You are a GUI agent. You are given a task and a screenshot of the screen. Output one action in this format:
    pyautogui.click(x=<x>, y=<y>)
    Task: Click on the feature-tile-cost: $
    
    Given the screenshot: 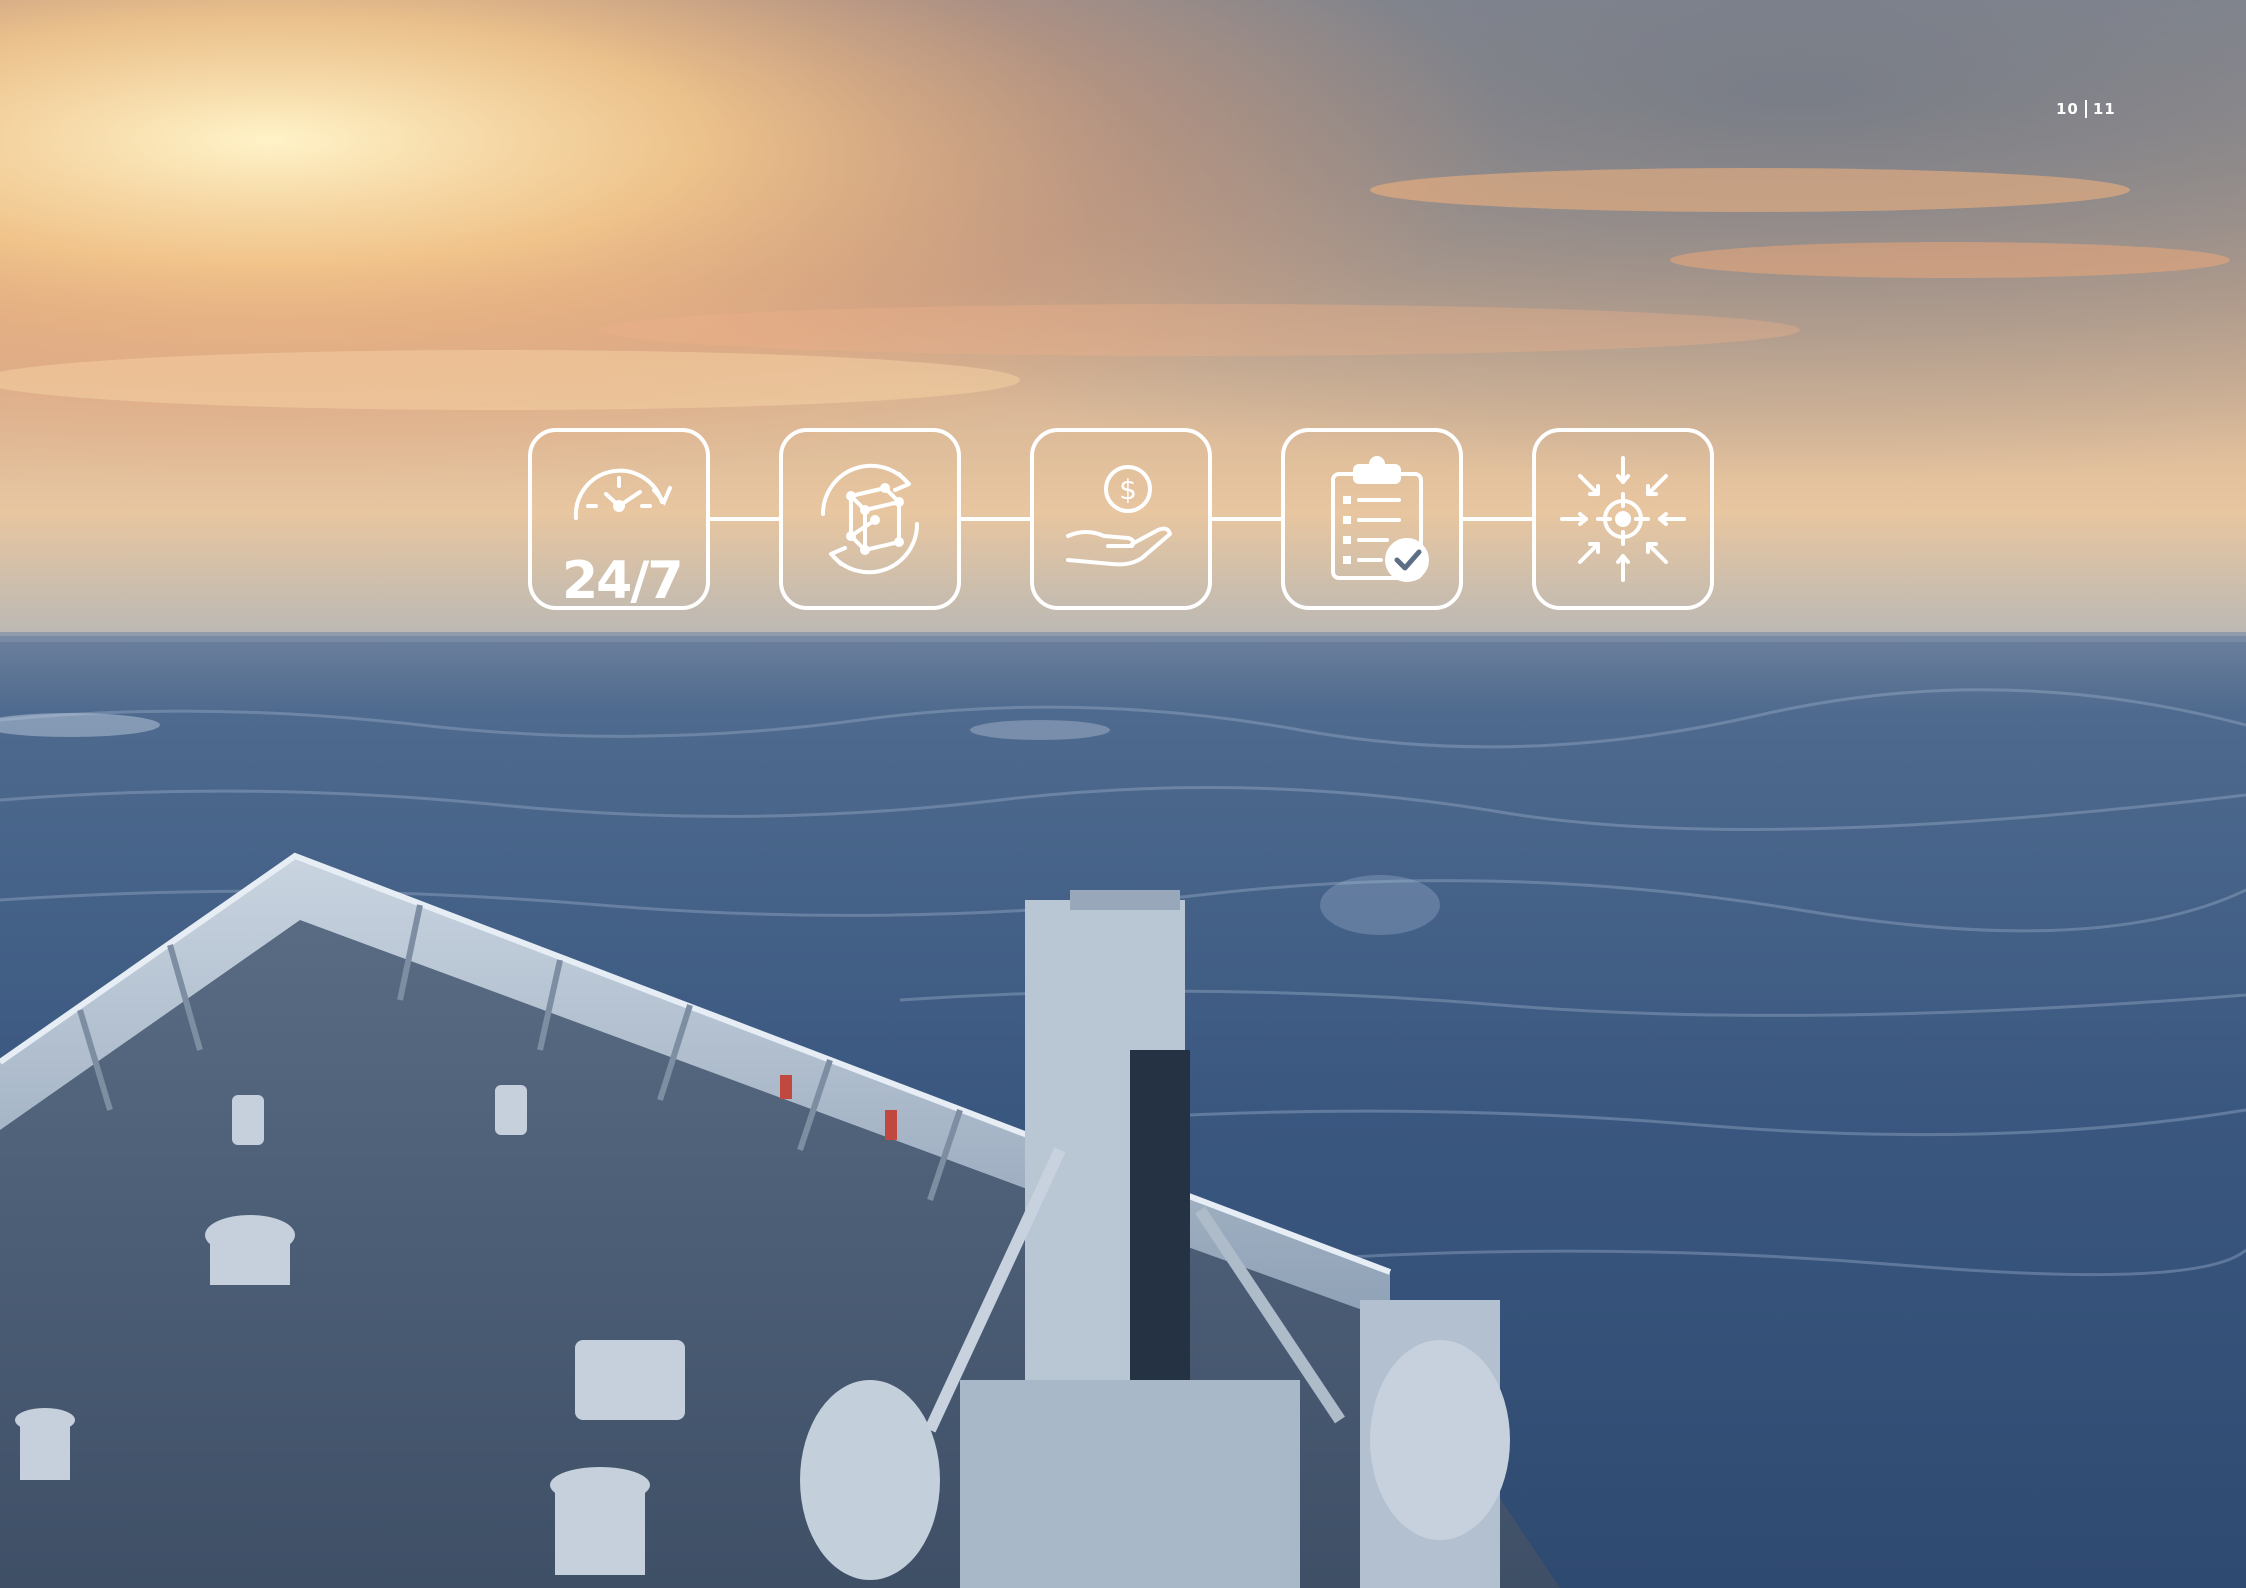 What is the action you would take?
    pyautogui.click(x=1121, y=519)
    